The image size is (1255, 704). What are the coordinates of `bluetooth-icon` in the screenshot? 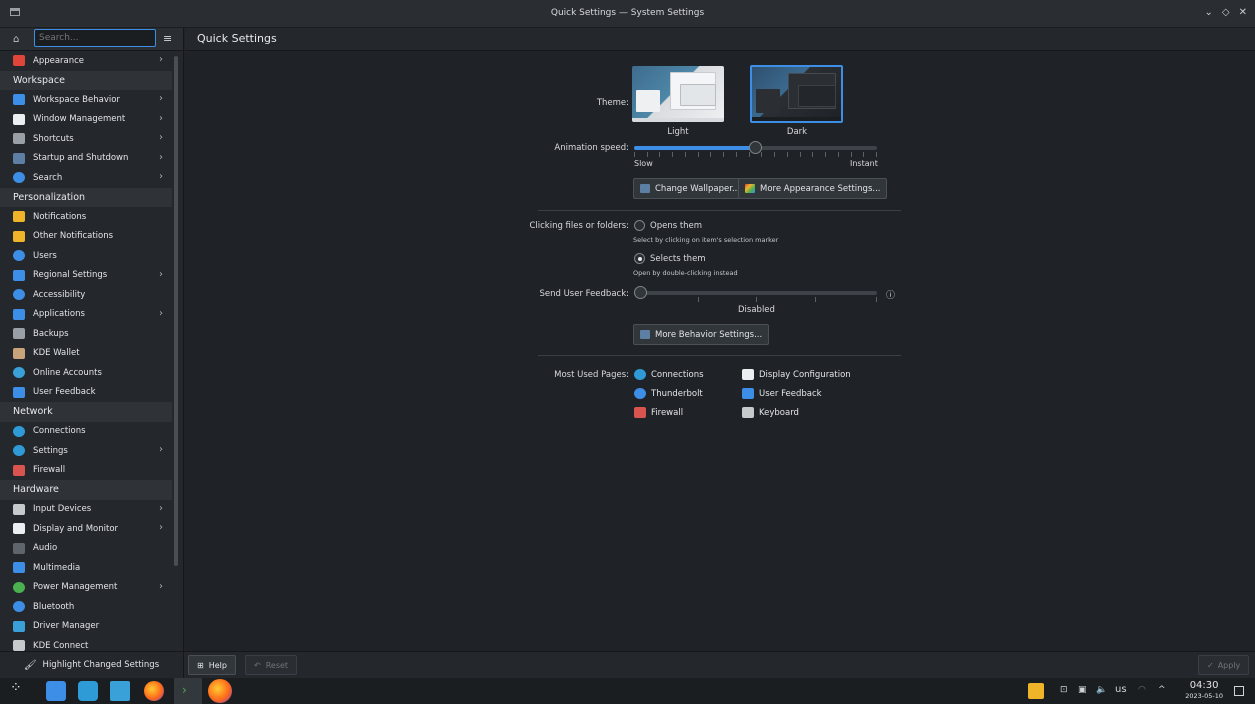 It's located at (19, 607).